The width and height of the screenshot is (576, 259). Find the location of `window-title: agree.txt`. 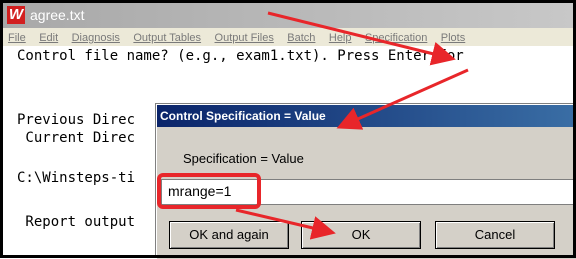

window-title: agree.txt is located at coordinates (57, 15).